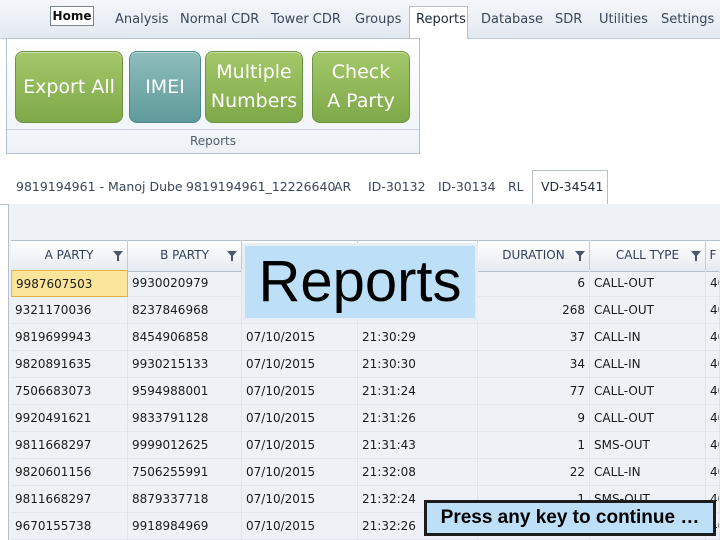  Describe the element at coordinates (534, 472) in the screenshot. I see `duration-cell: 22` at that location.